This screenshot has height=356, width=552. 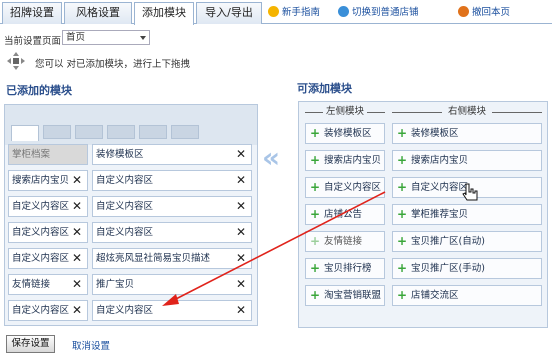 I want to click on add-module-item: + 淘宝营销联盟, so click(x=345, y=295).